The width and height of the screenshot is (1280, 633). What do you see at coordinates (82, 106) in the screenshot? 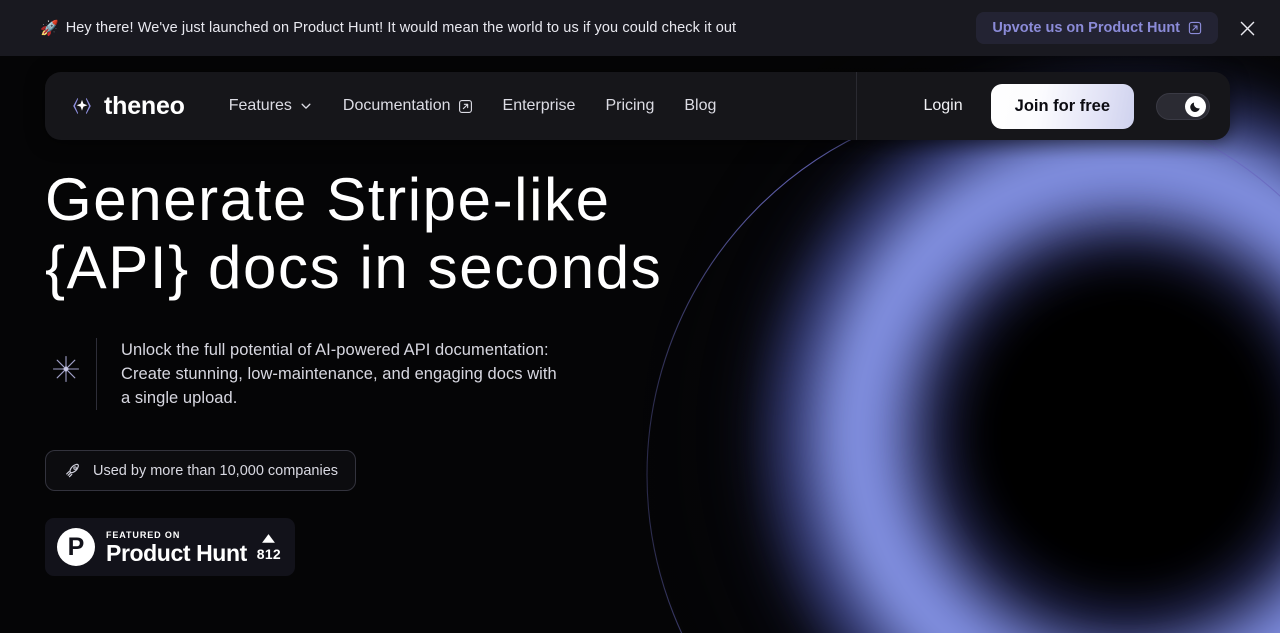
I see `theneo-sparkle-logo-icon` at bounding box center [82, 106].